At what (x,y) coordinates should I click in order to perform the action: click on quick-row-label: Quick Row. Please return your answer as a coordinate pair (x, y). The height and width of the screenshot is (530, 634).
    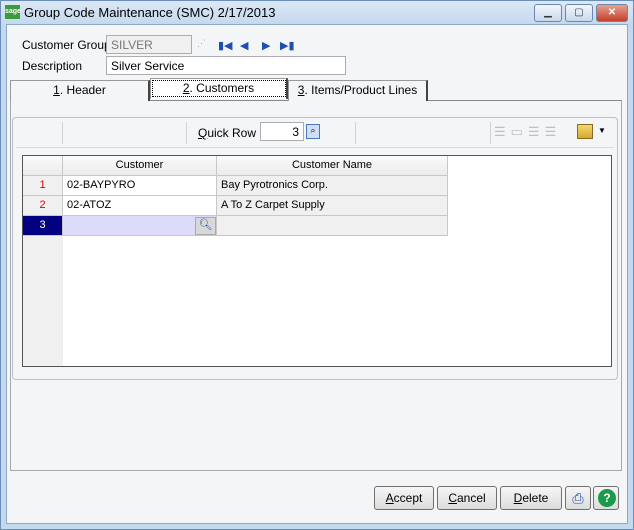
    Looking at the image, I should click on (227, 133).